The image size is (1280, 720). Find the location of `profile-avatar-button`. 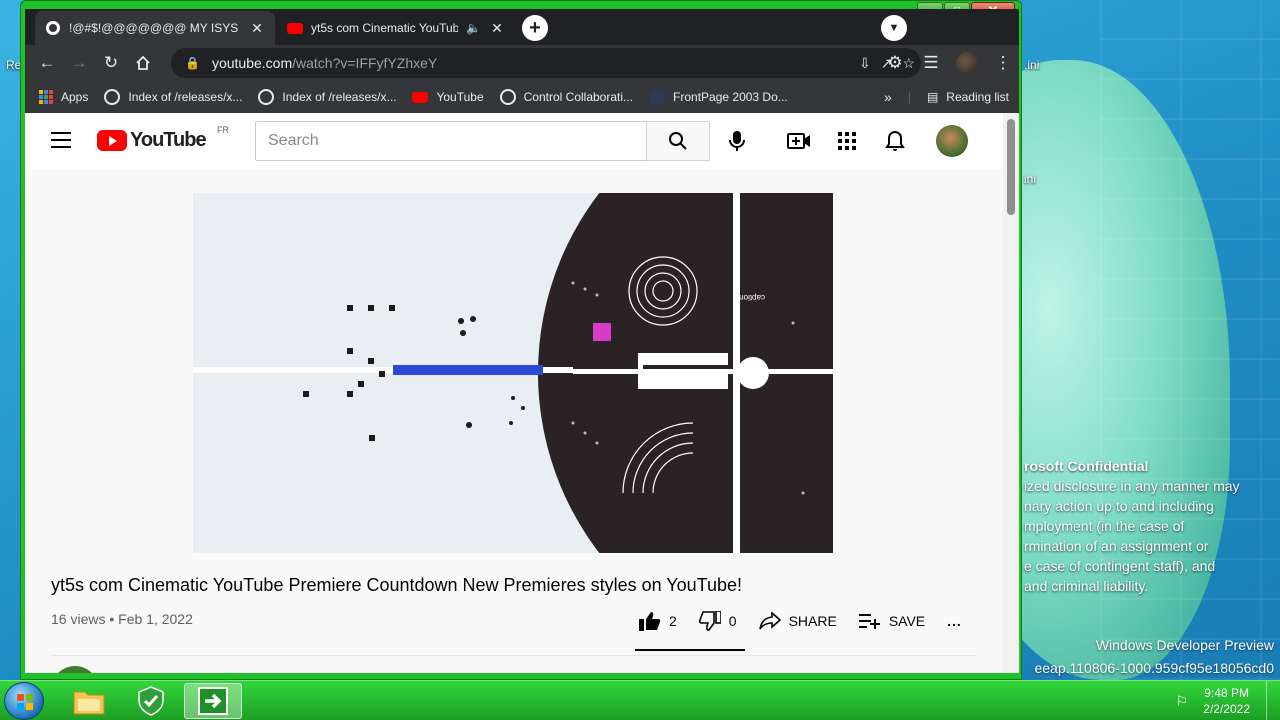

profile-avatar-button is located at coordinates (967, 63).